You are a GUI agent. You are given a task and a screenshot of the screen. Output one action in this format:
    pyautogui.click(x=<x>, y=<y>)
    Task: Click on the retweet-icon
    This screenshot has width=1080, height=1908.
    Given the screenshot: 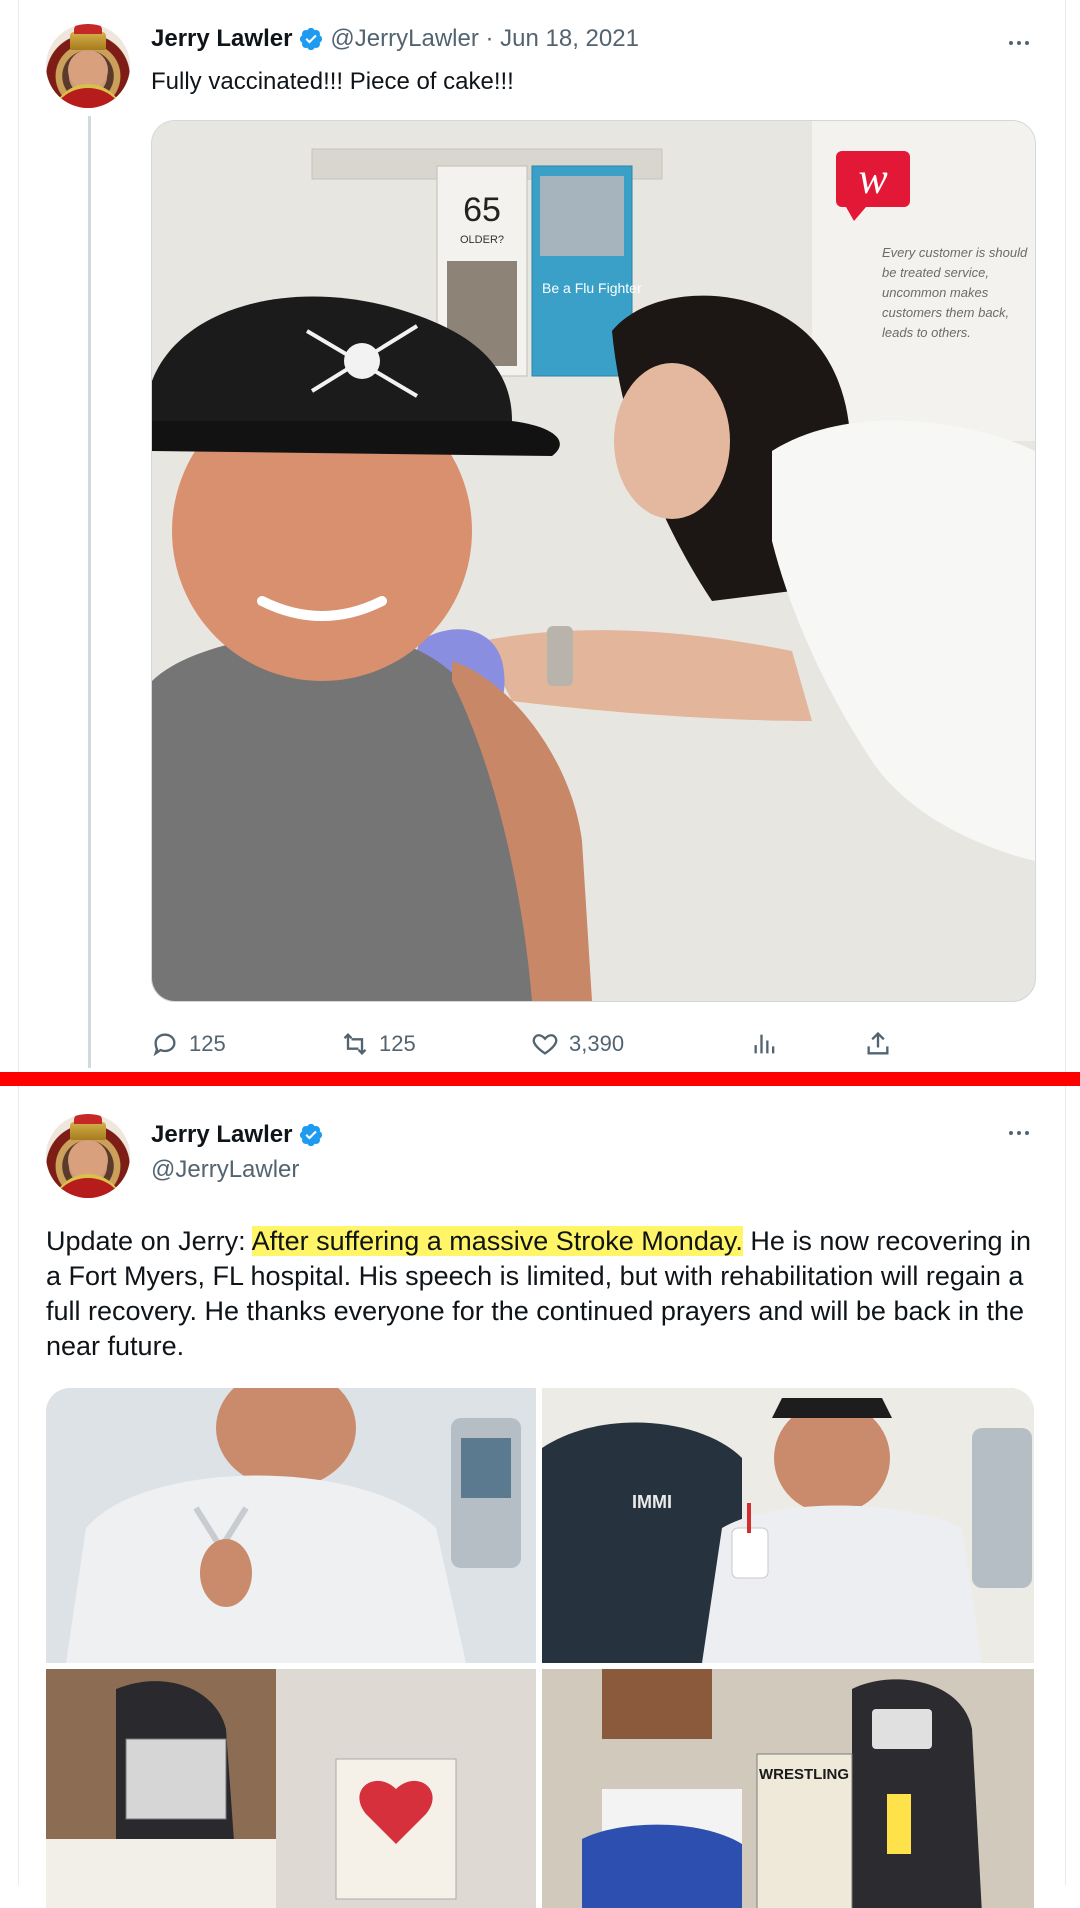 What is the action you would take?
    pyautogui.click(x=355, y=1044)
    